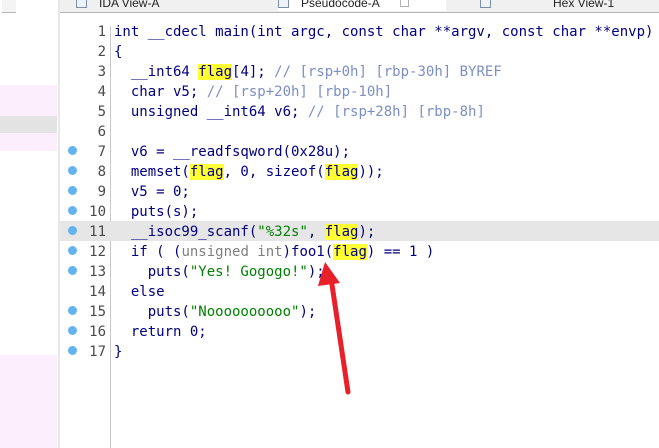 The height and width of the screenshot is (448, 659). Describe the element at coordinates (329, 274) in the screenshot. I see `arrow-head` at that location.